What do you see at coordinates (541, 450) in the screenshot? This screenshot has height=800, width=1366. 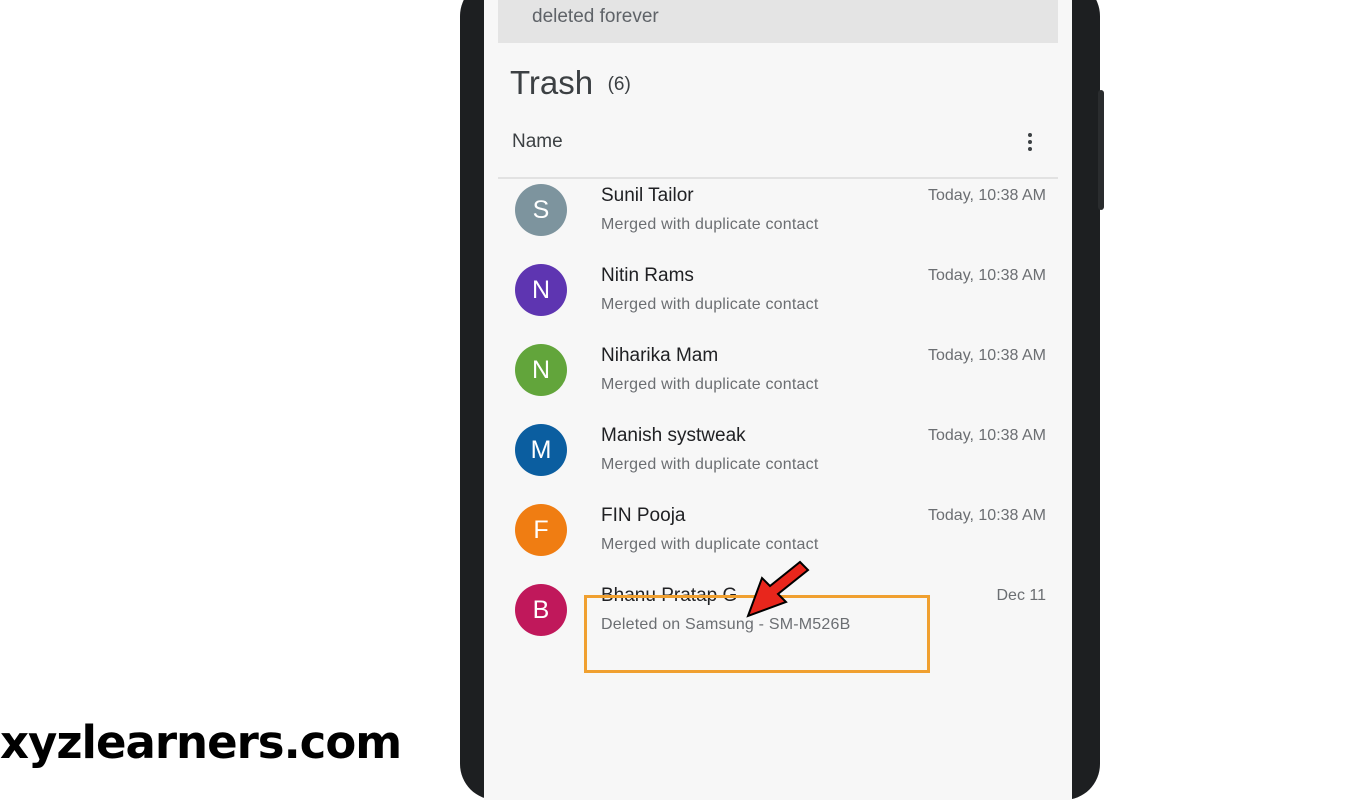 I see `avatar: M` at bounding box center [541, 450].